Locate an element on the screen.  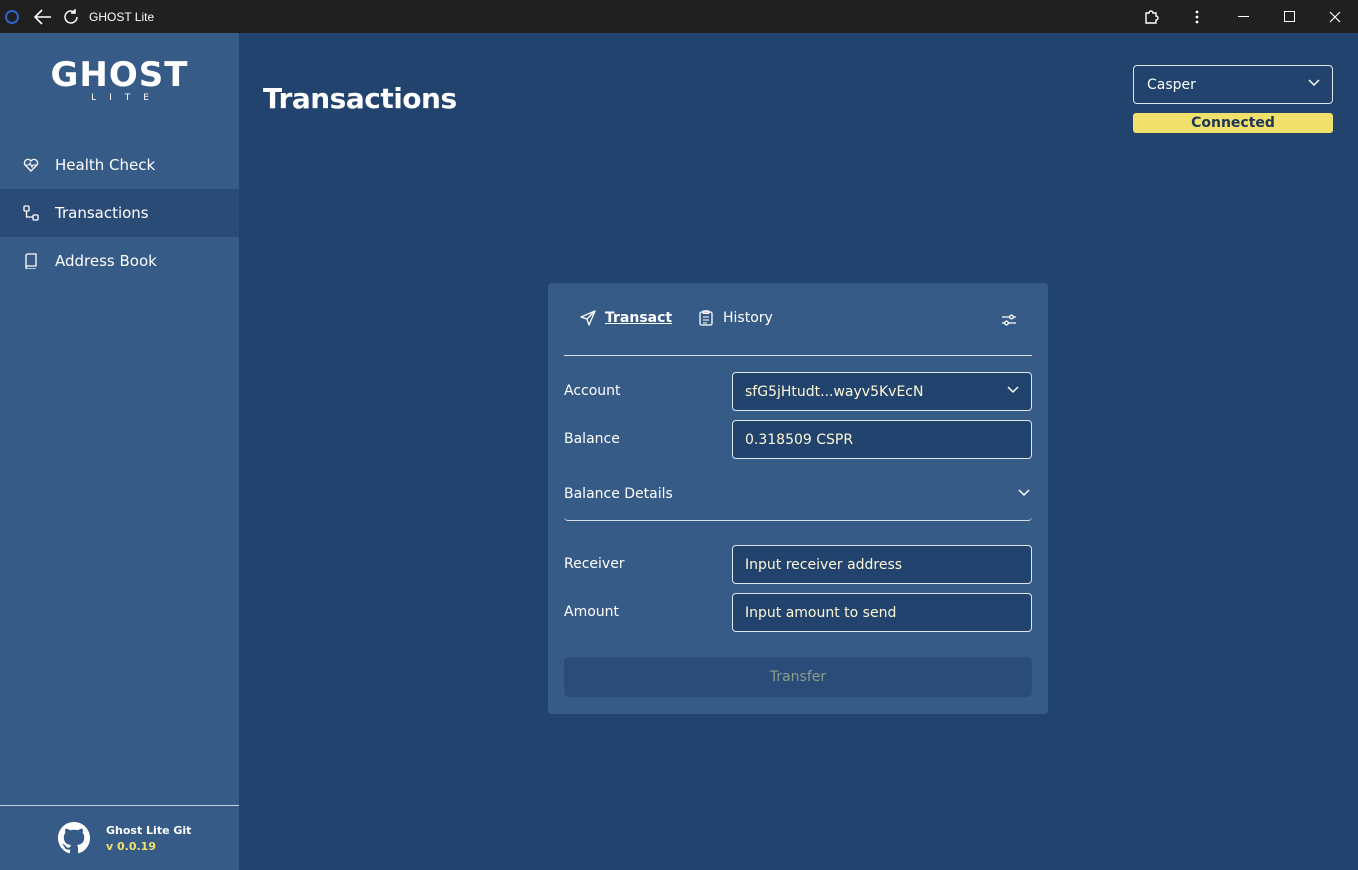
minimize-icon is located at coordinates (1243, 16).